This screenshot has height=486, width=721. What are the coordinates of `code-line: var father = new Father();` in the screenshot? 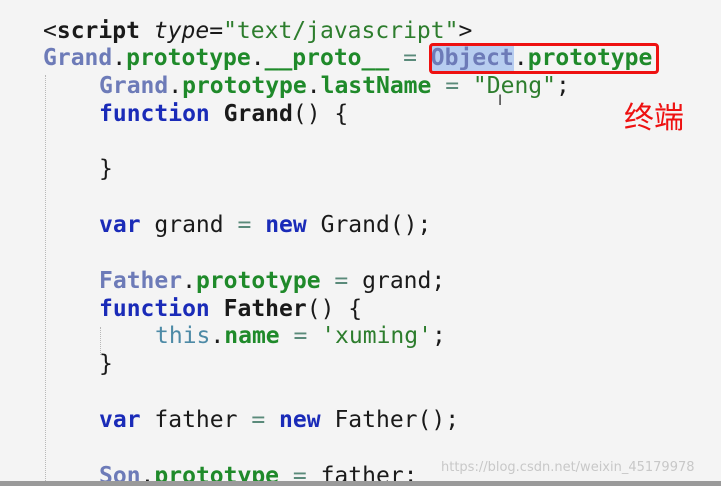 It's located at (279, 420).